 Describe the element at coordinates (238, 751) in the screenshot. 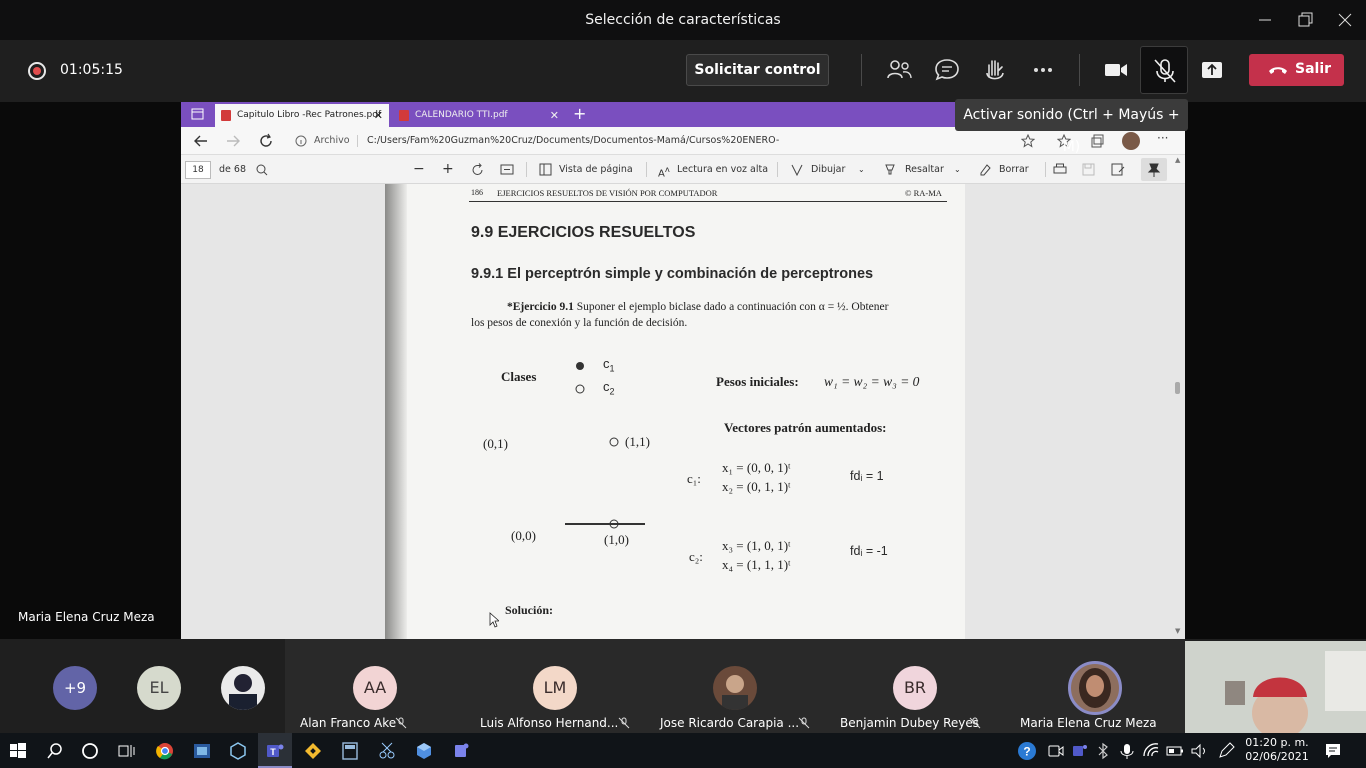

I see `virtualbox-icon` at that location.